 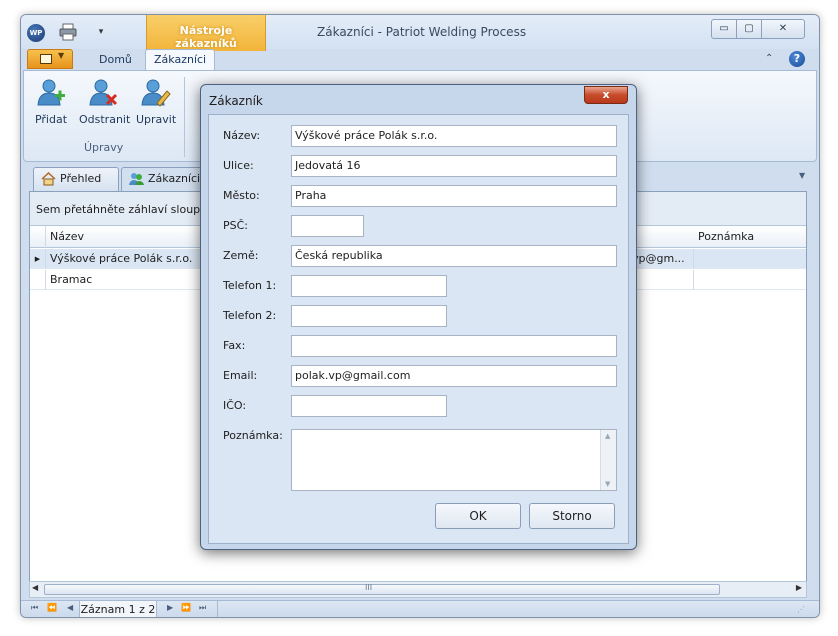 I want to click on window-title: Zákazníci - Patriot Welding Process, so click(x=422, y=32).